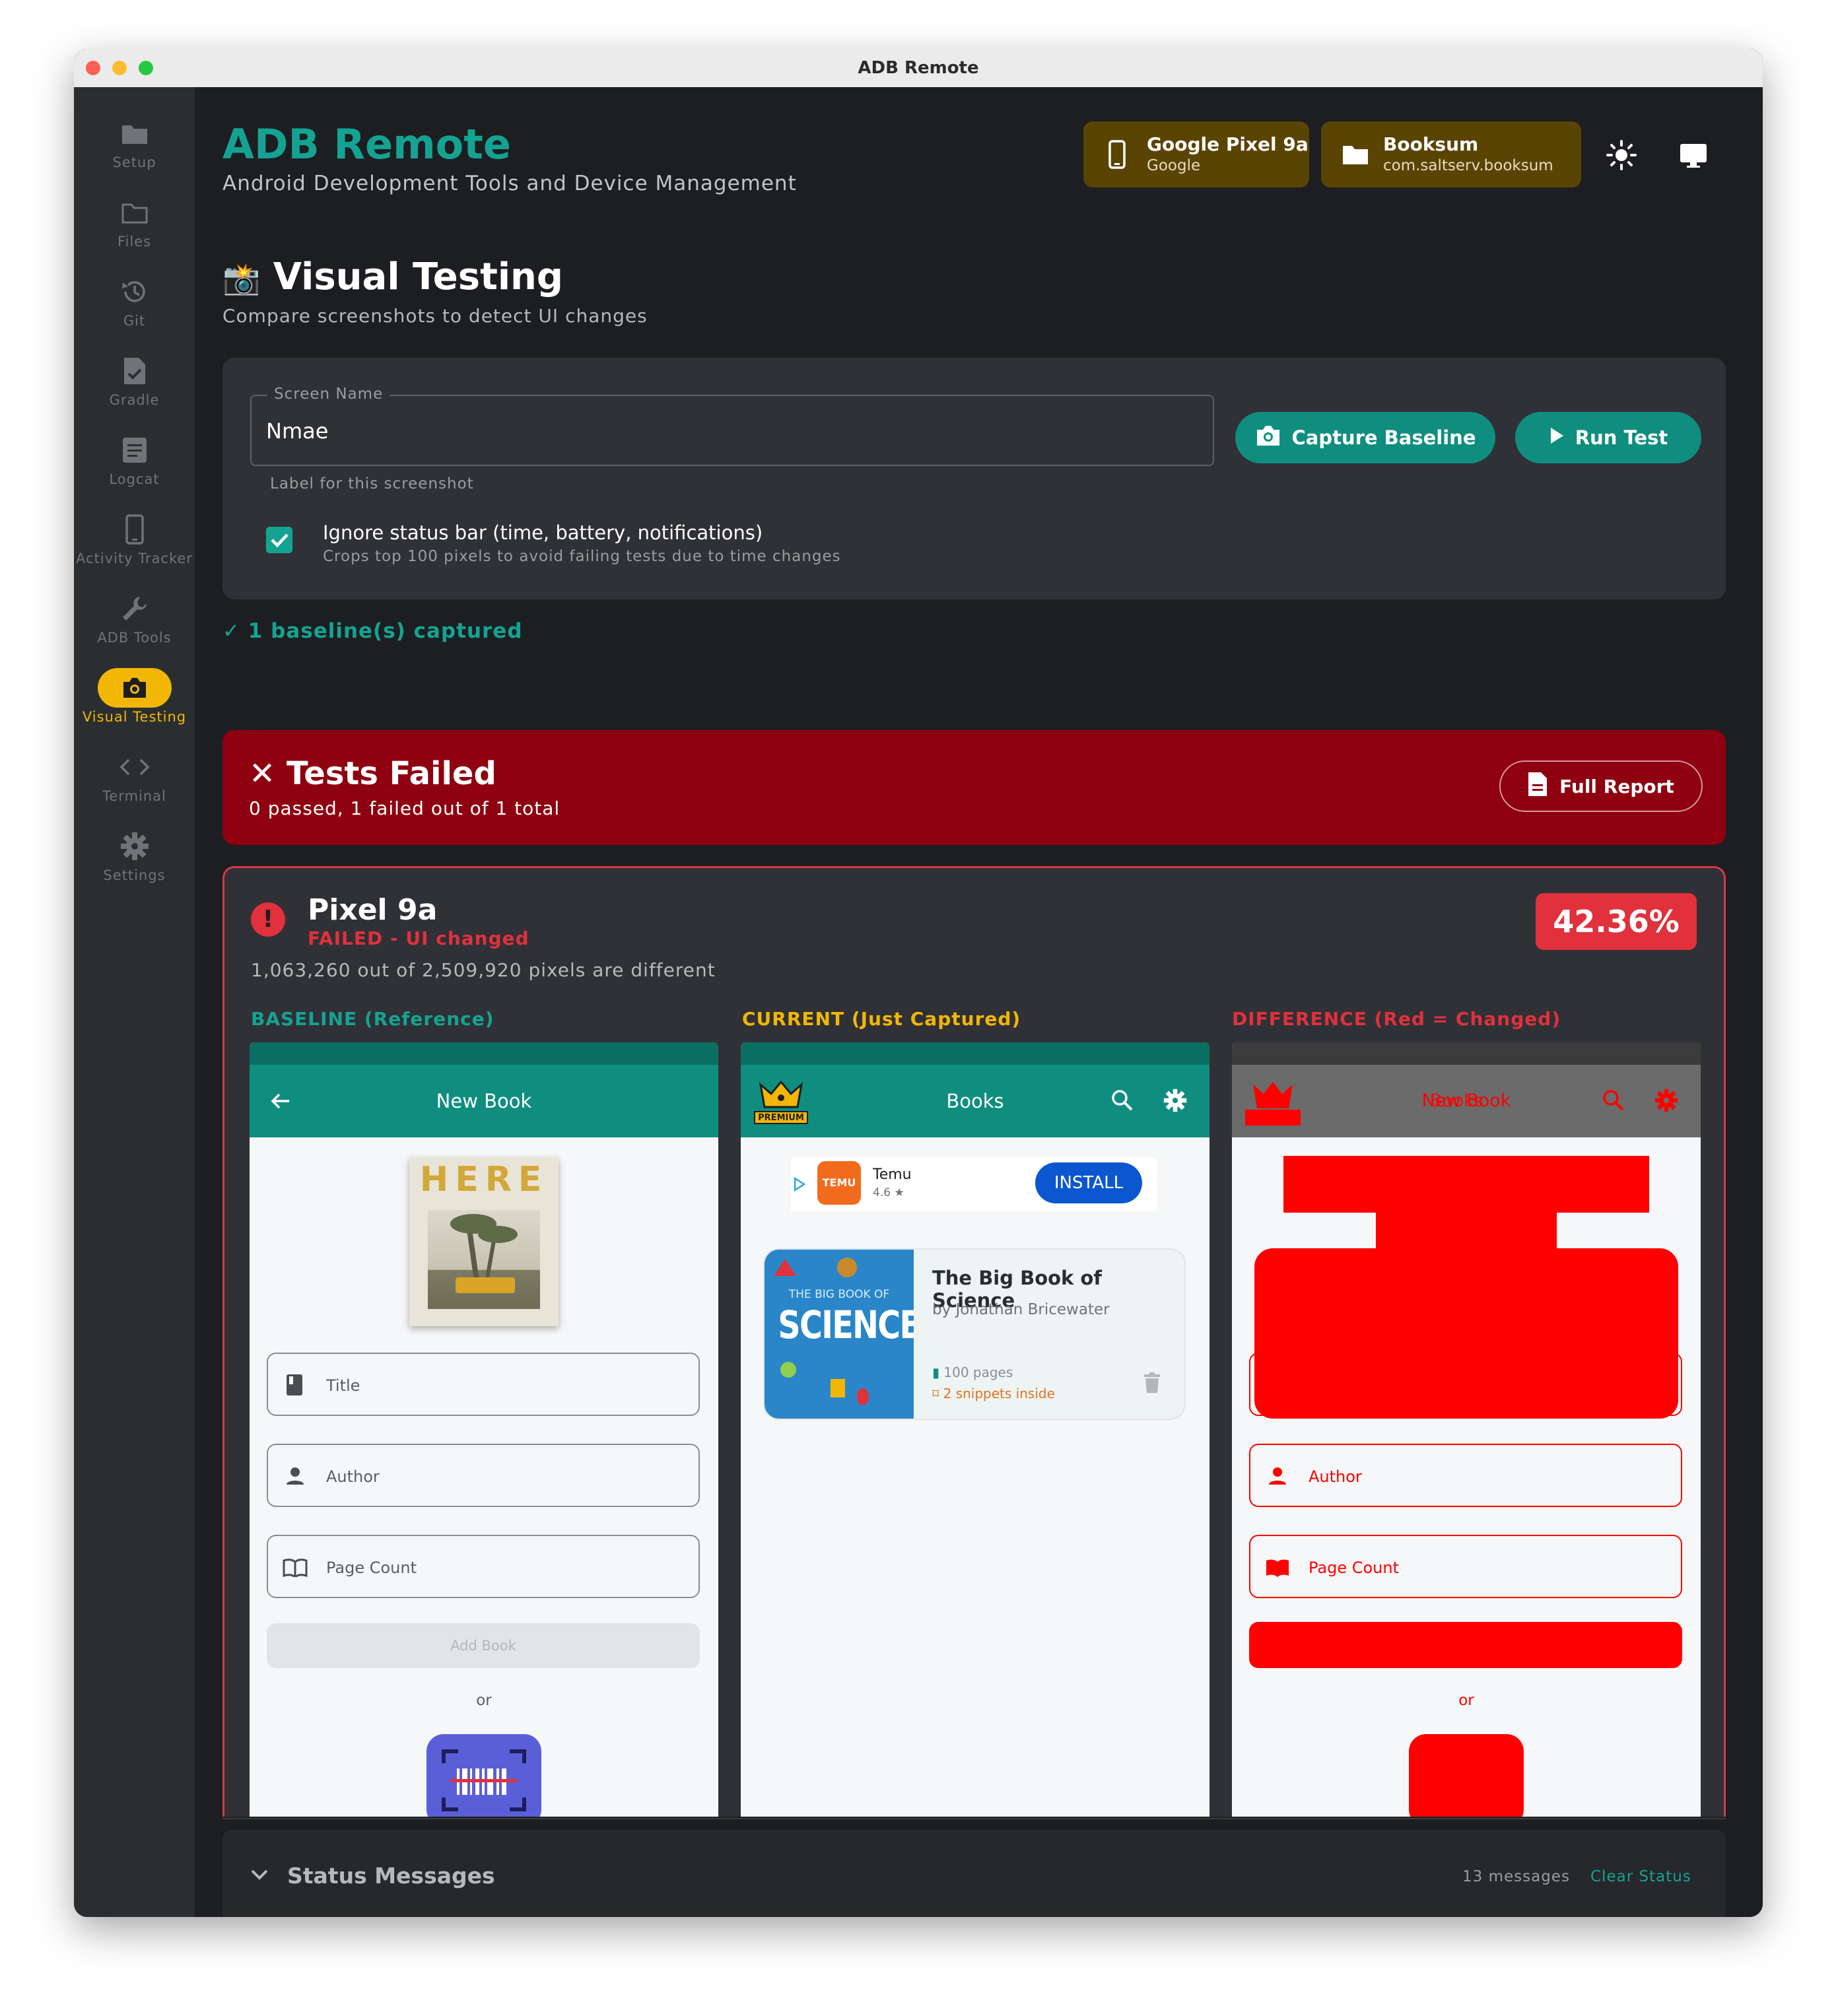  I want to click on document-icon, so click(1538, 786).